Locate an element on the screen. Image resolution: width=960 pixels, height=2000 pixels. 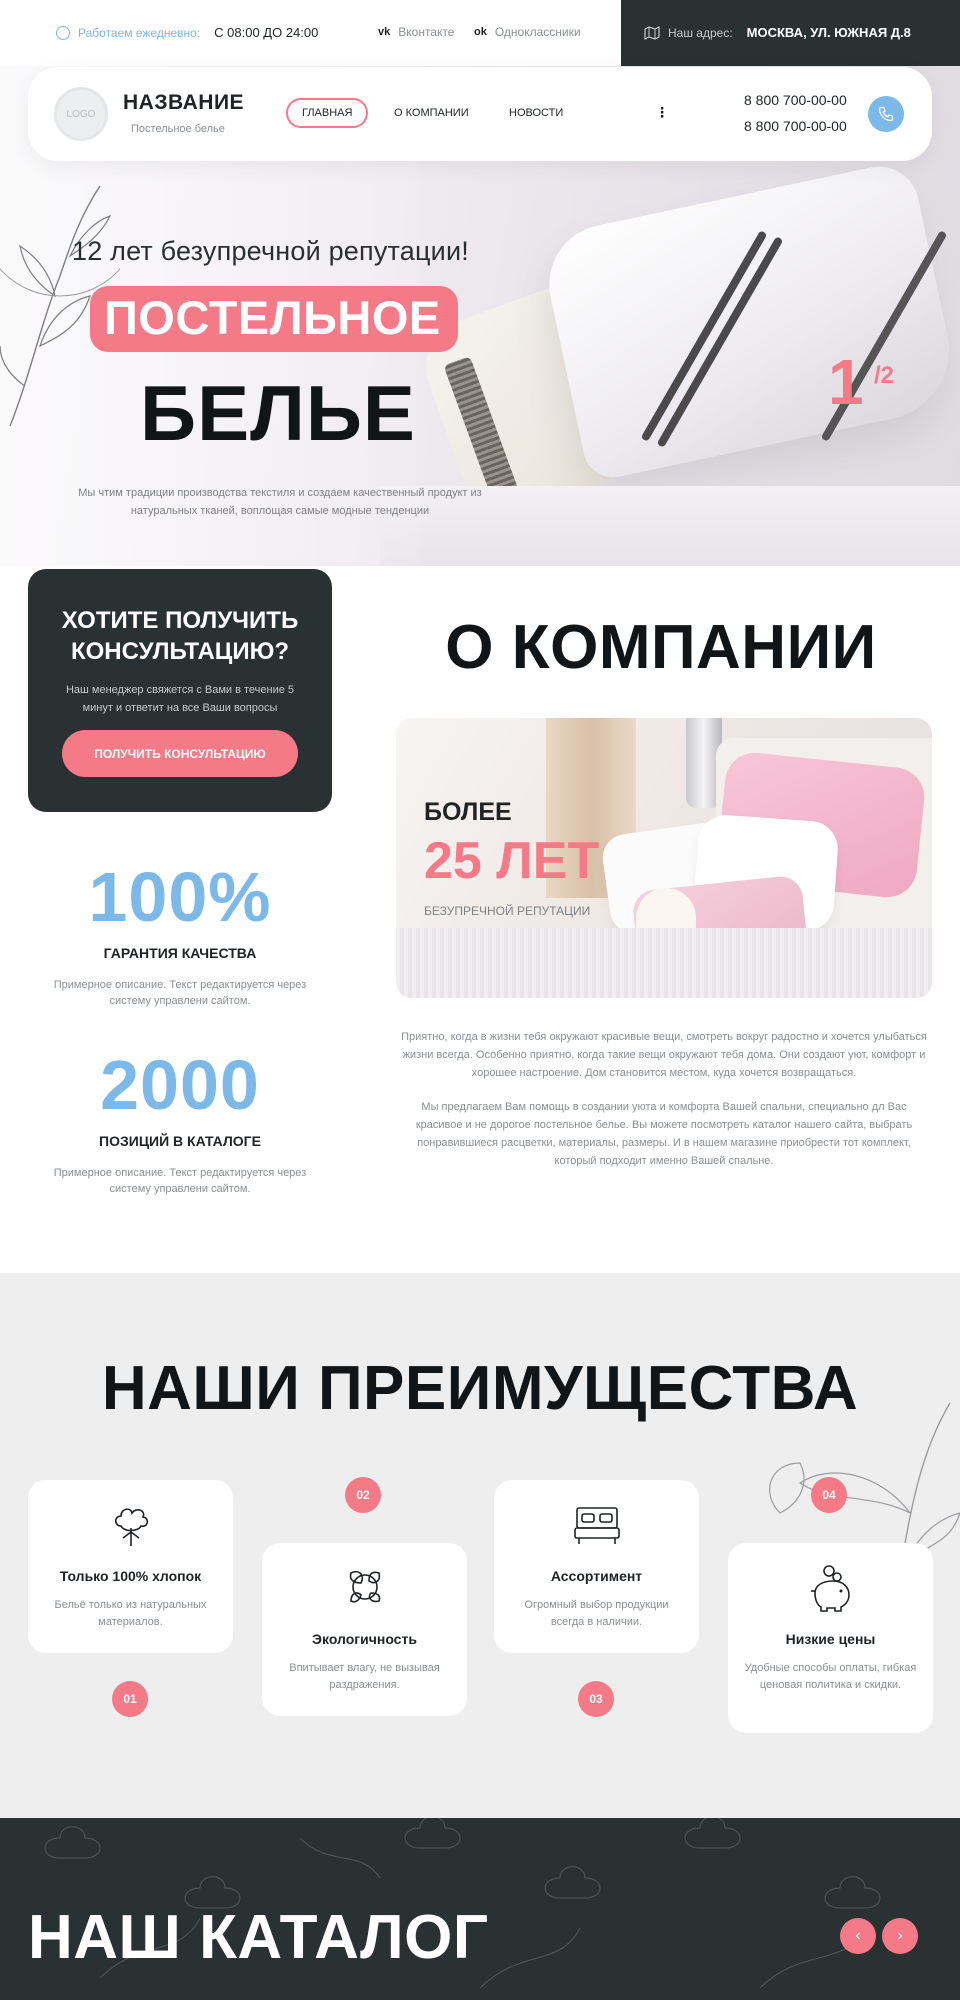
get-consultation-button: ПОЛУЧИТЬ КОНСУЛЬТАЦИЮ is located at coordinates (180, 753).